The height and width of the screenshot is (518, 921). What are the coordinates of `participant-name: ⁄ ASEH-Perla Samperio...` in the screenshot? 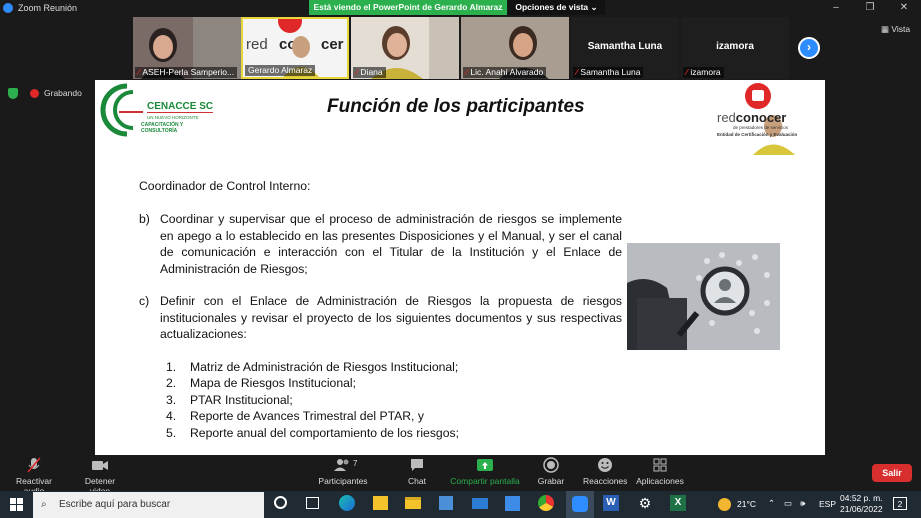 It's located at (186, 72).